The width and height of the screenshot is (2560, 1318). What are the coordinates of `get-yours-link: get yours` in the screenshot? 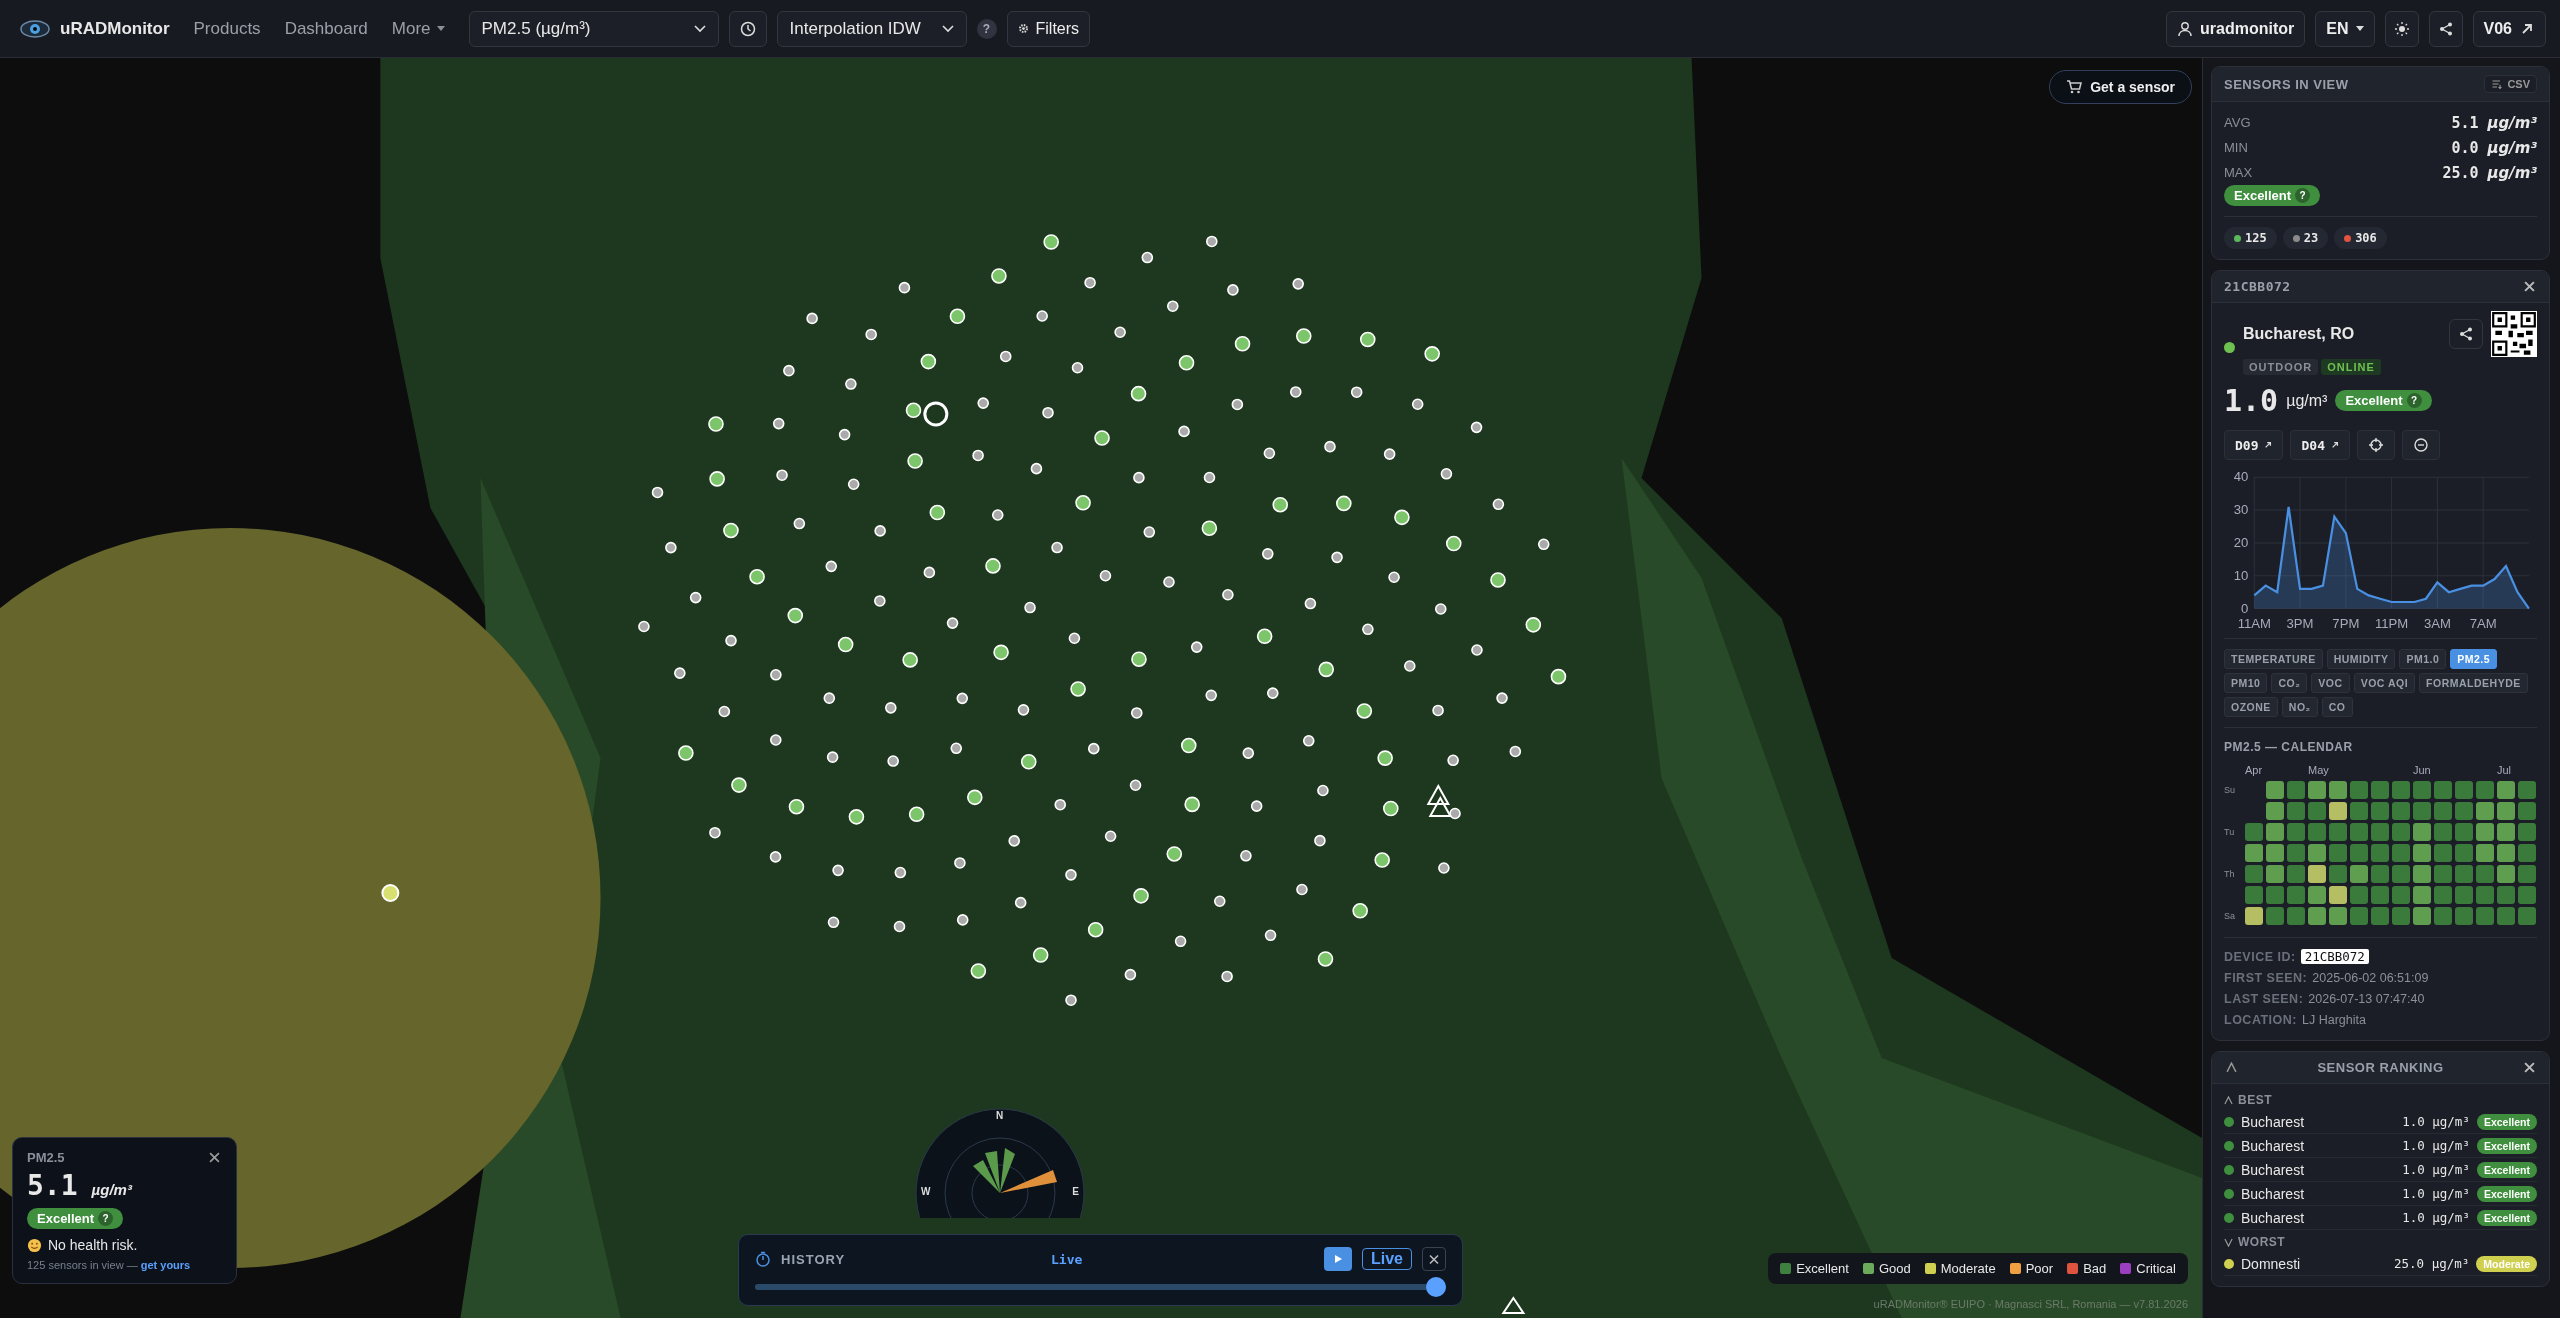 It's located at (165, 1265).